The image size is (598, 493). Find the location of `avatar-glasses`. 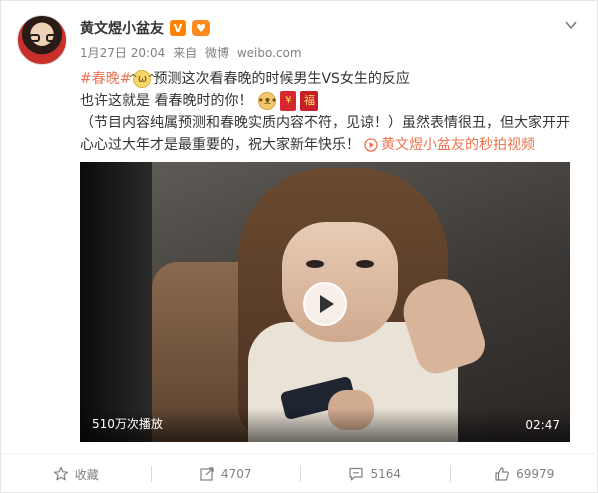

avatar-glasses is located at coordinates (43, 38).